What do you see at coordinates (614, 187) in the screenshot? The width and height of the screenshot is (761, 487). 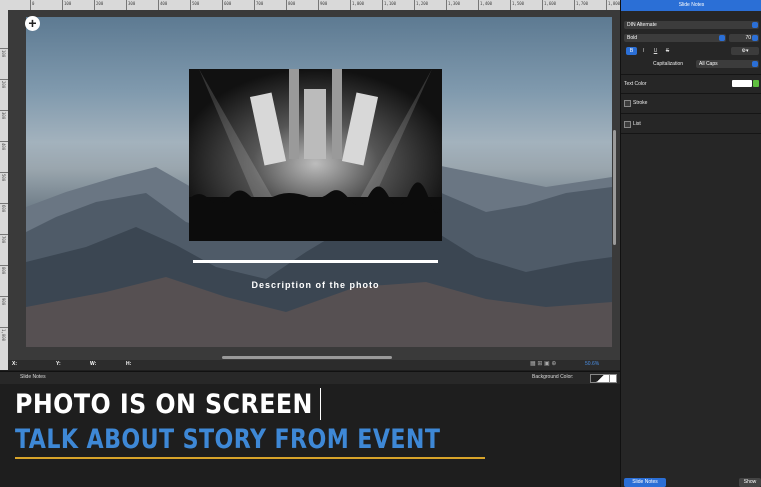 I see `vertical-scrollbar` at bounding box center [614, 187].